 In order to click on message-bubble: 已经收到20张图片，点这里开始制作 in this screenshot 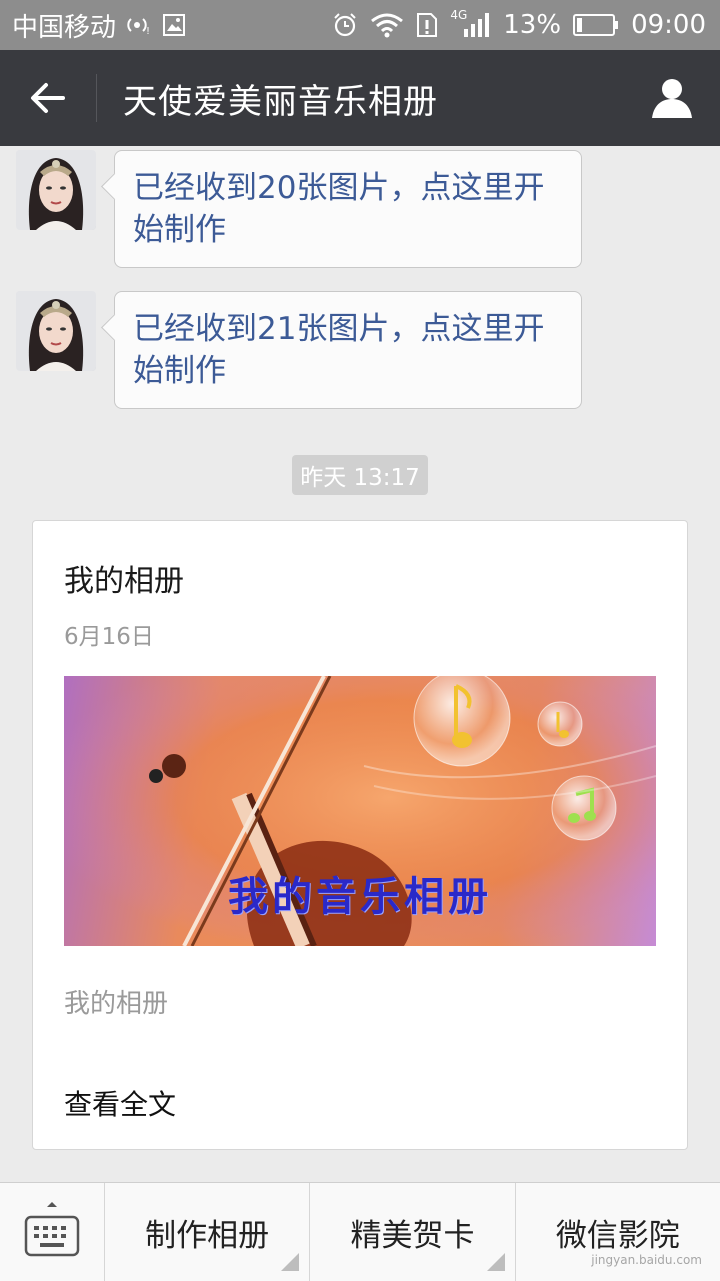, I will do `click(348, 209)`.